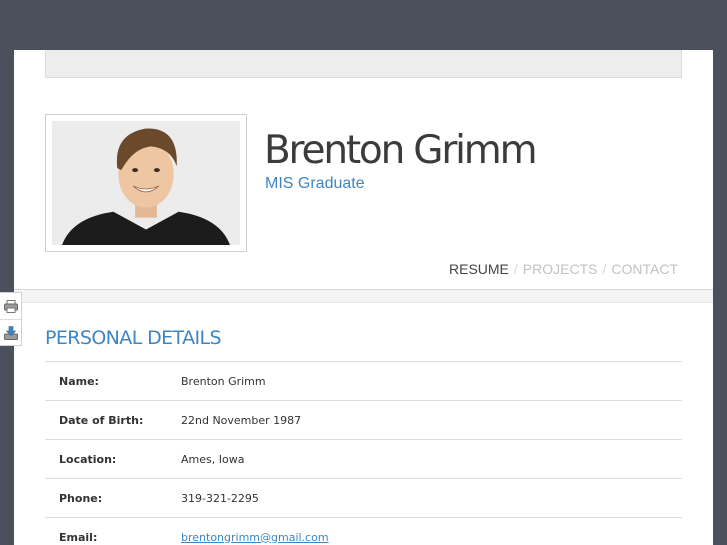  What do you see at coordinates (79, 381) in the screenshot?
I see `row-label: Name:` at bounding box center [79, 381].